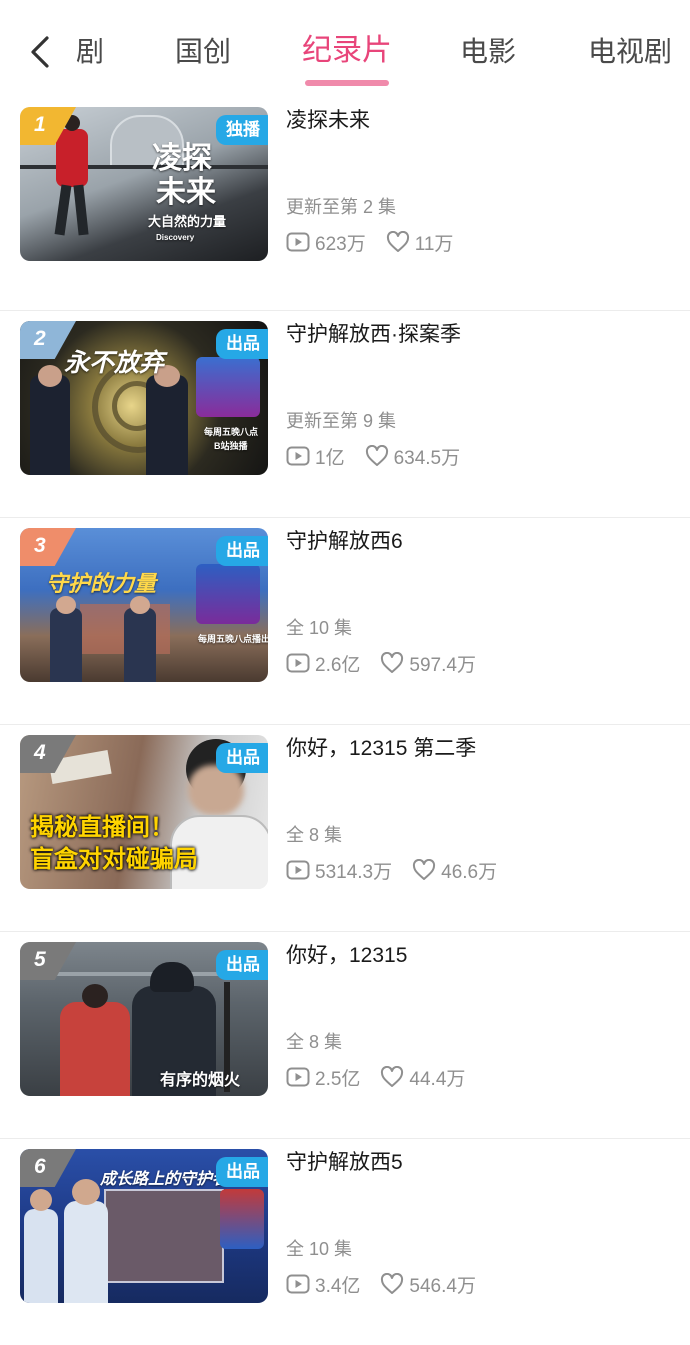 The width and height of the screenshot is (690, 1345). I want to click on like-count: 597.4万, so click(428, 663).